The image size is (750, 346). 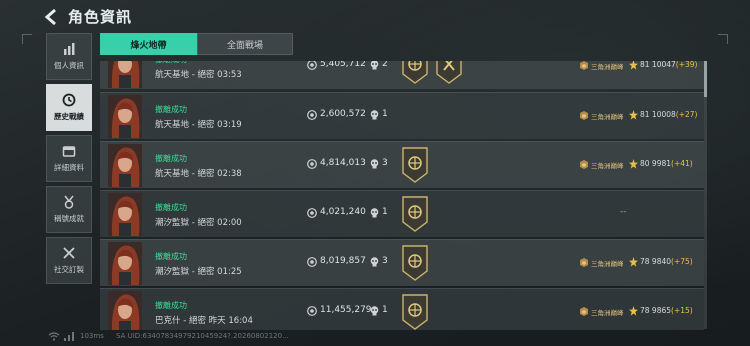 I want to click on tools-icon, so click(x=69, y=253).